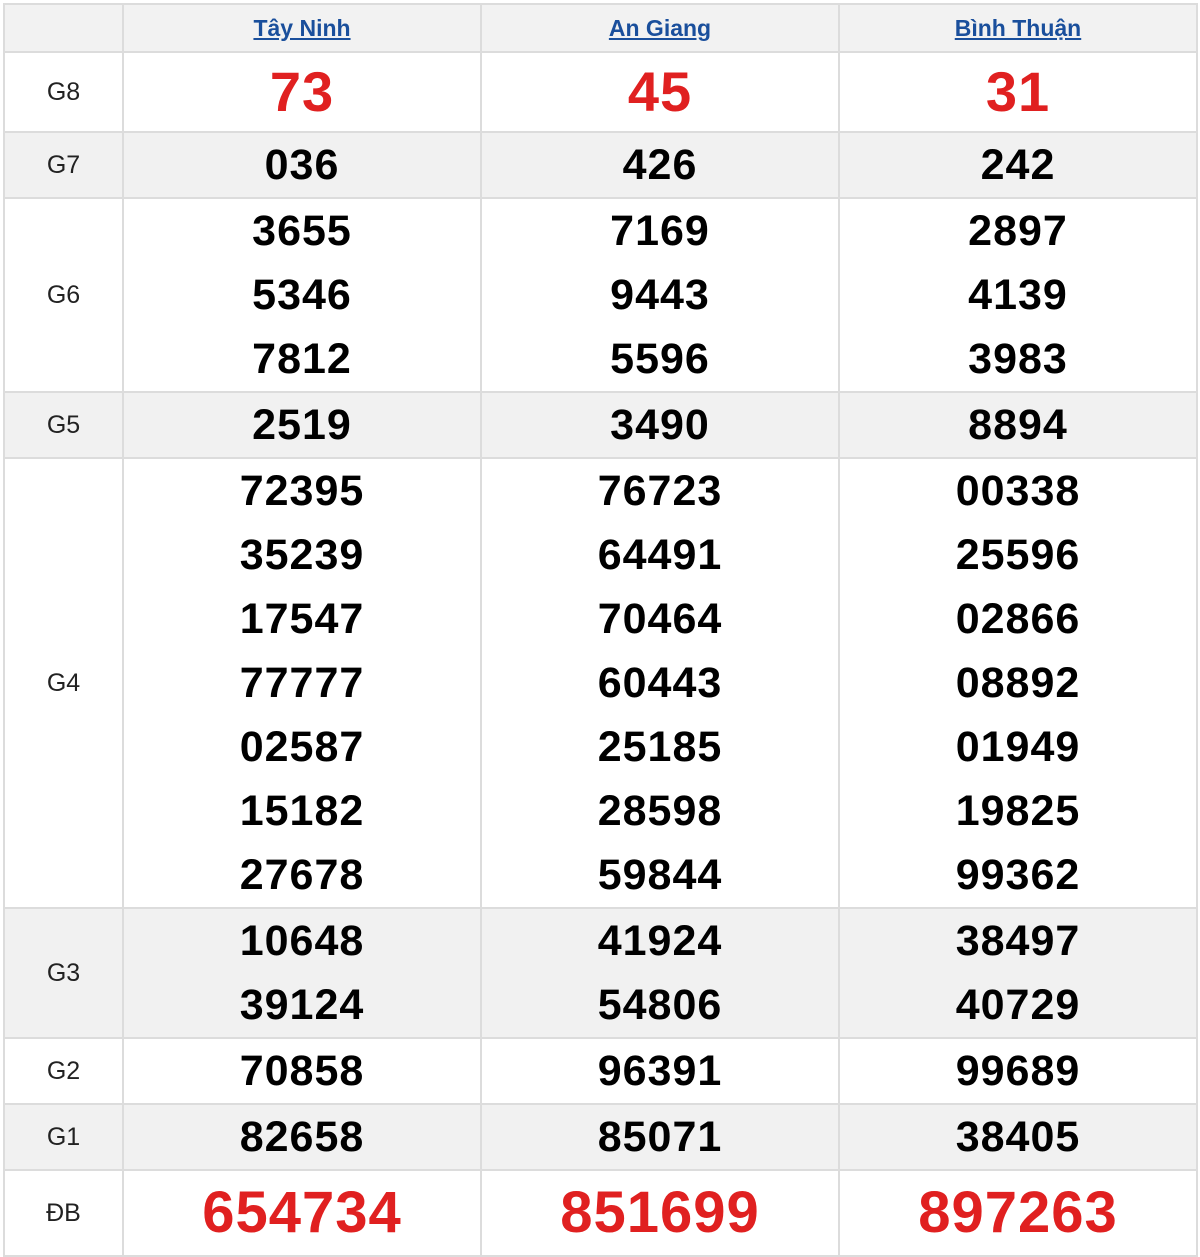  Describe the element at coordinates (302, 91) in the screenshot. I see `prize-number: 73` at that location.